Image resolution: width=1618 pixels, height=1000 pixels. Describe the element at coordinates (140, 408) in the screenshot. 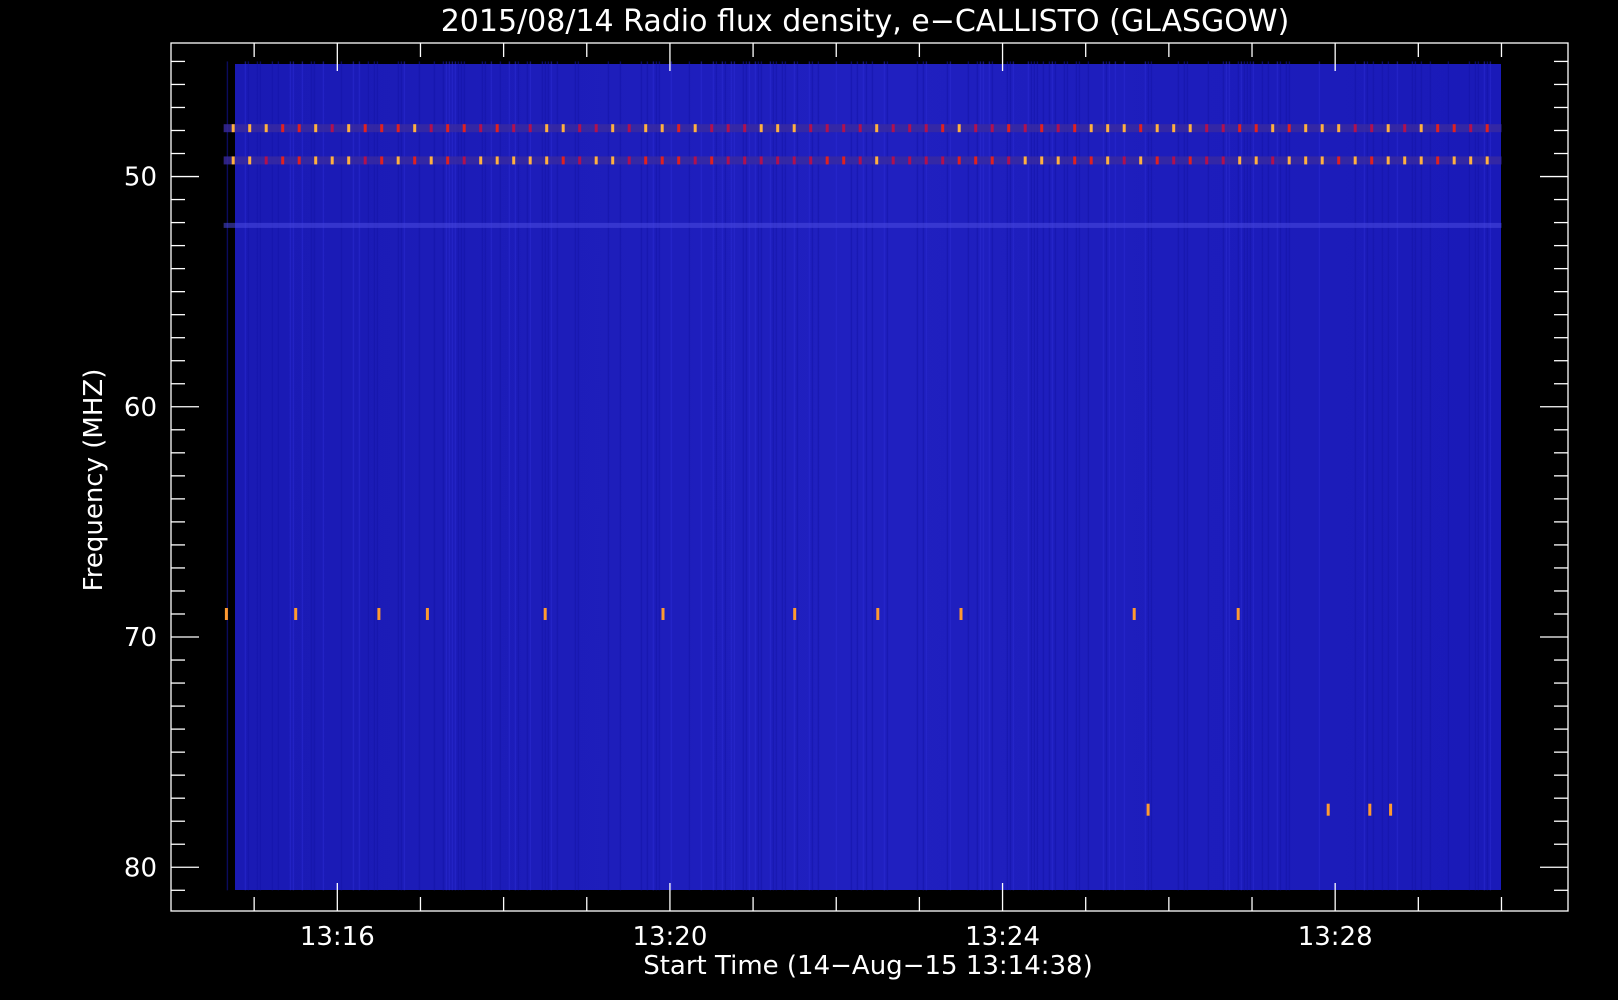

I see `y-tick-label: 60` at that location.